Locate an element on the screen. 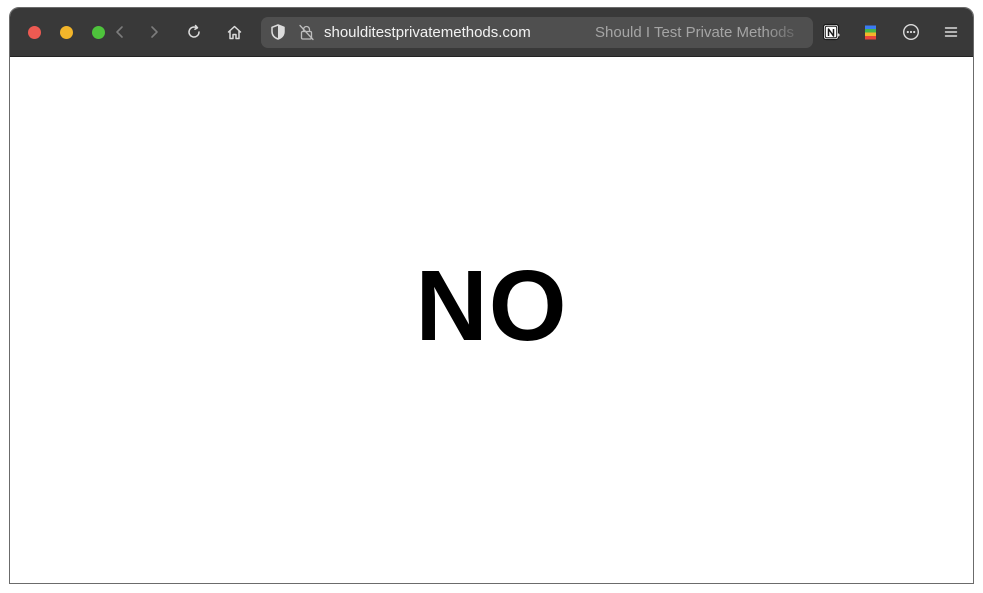  shield-icon is located at coordinates (278, 32).